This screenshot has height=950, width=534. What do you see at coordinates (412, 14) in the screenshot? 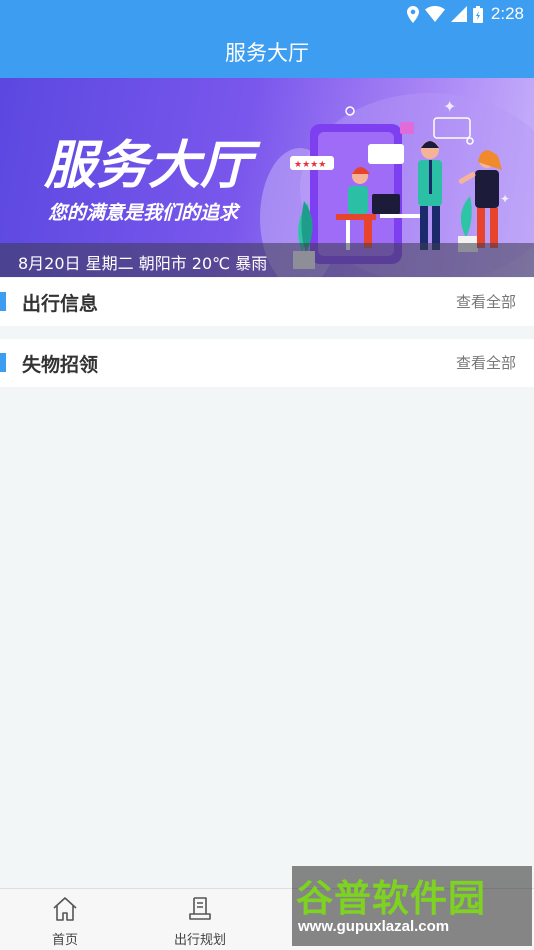
I see `location-icon` at bounding box center [412, 14].